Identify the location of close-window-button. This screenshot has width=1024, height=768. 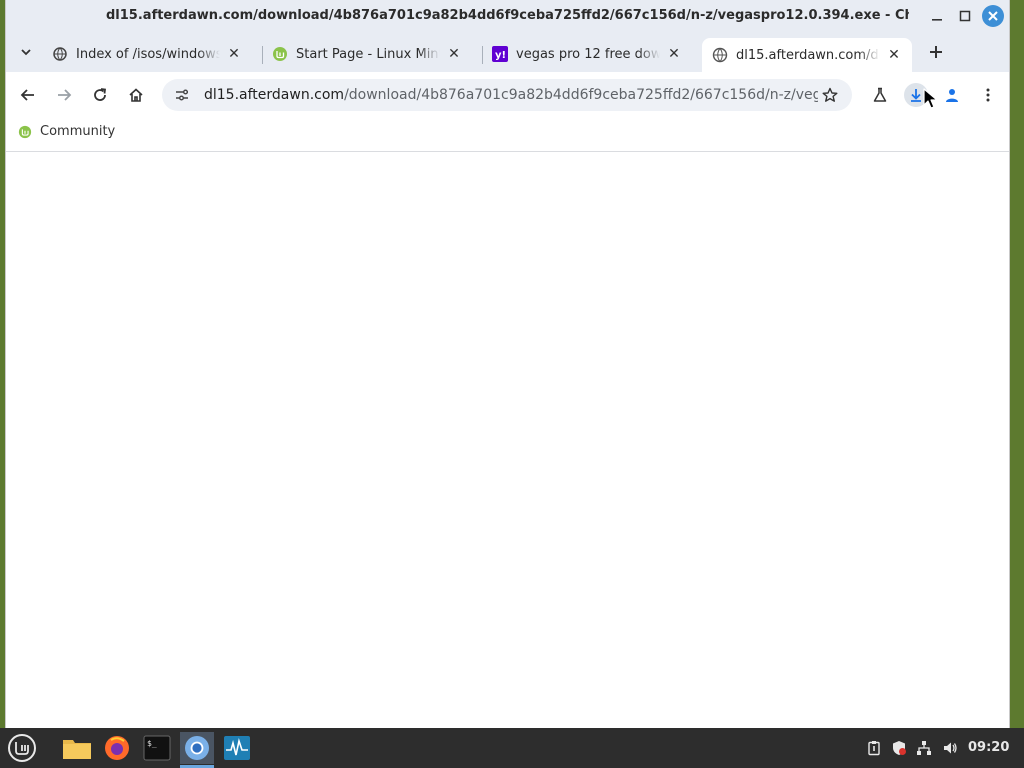
(993, 16).